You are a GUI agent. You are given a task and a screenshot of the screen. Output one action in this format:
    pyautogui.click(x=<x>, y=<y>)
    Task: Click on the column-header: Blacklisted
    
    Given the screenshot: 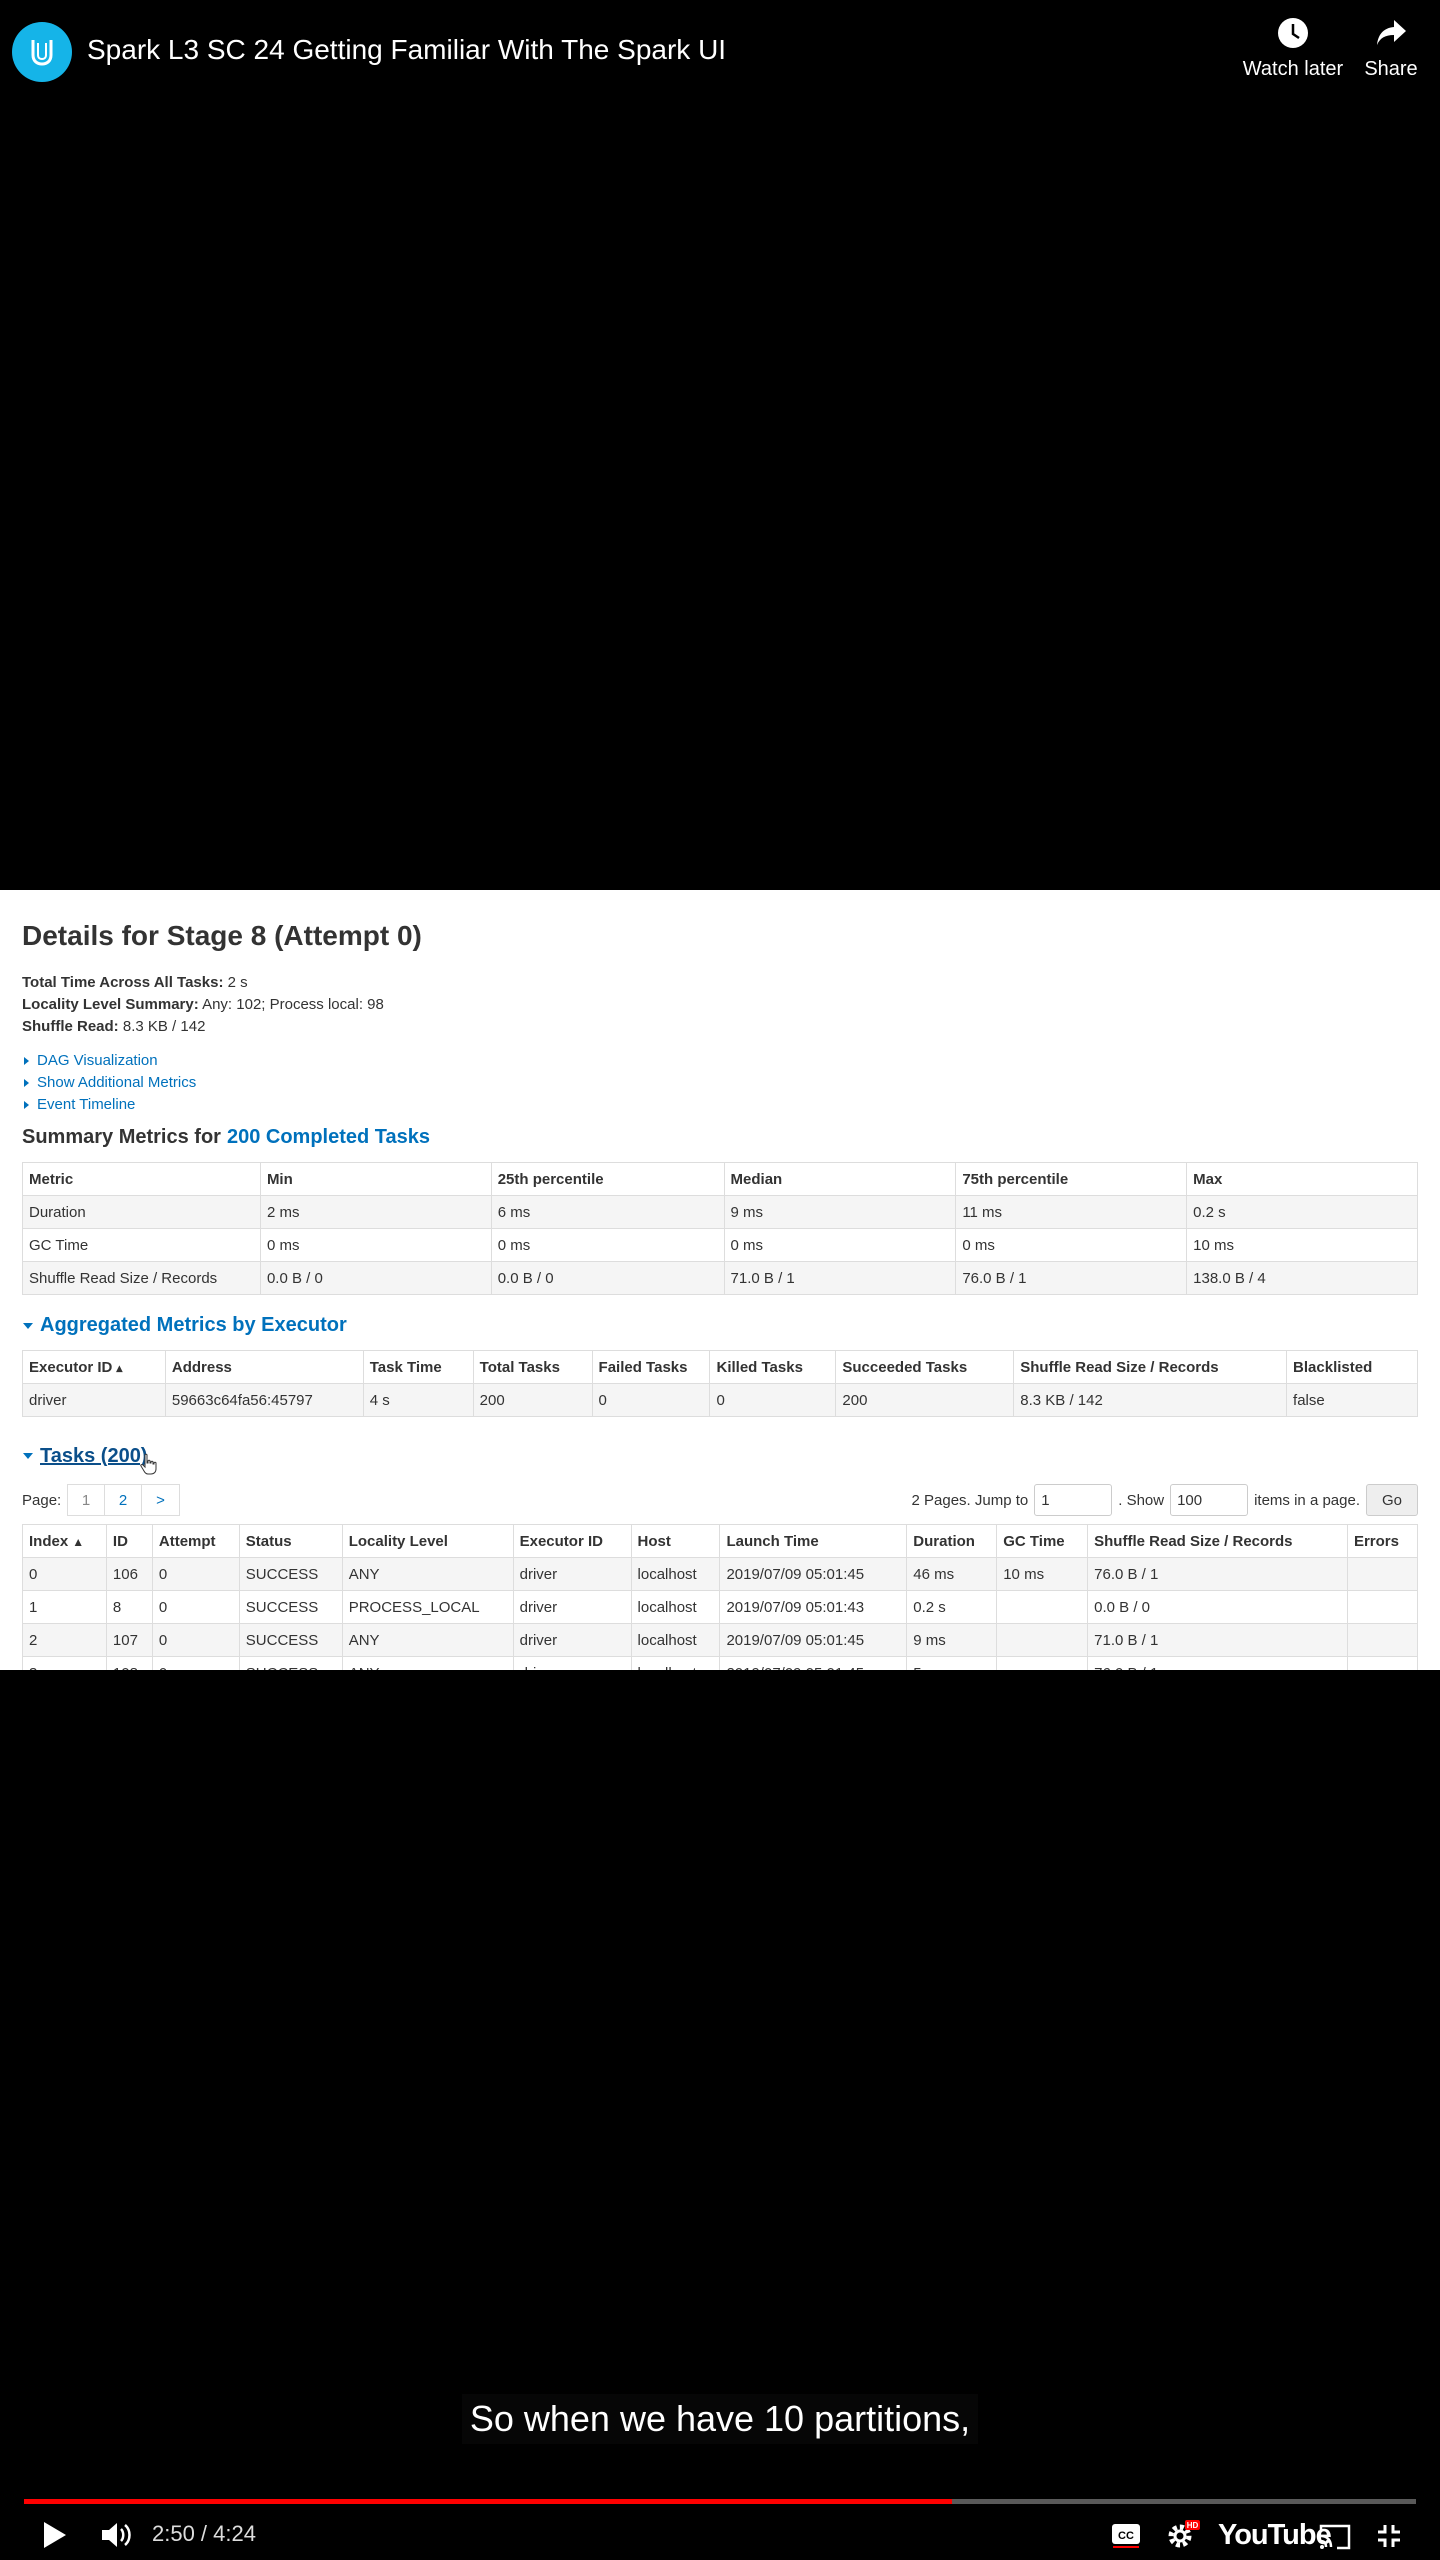 What is the action you would take?
    pyautogui.click(x=1352, y=1367)
    